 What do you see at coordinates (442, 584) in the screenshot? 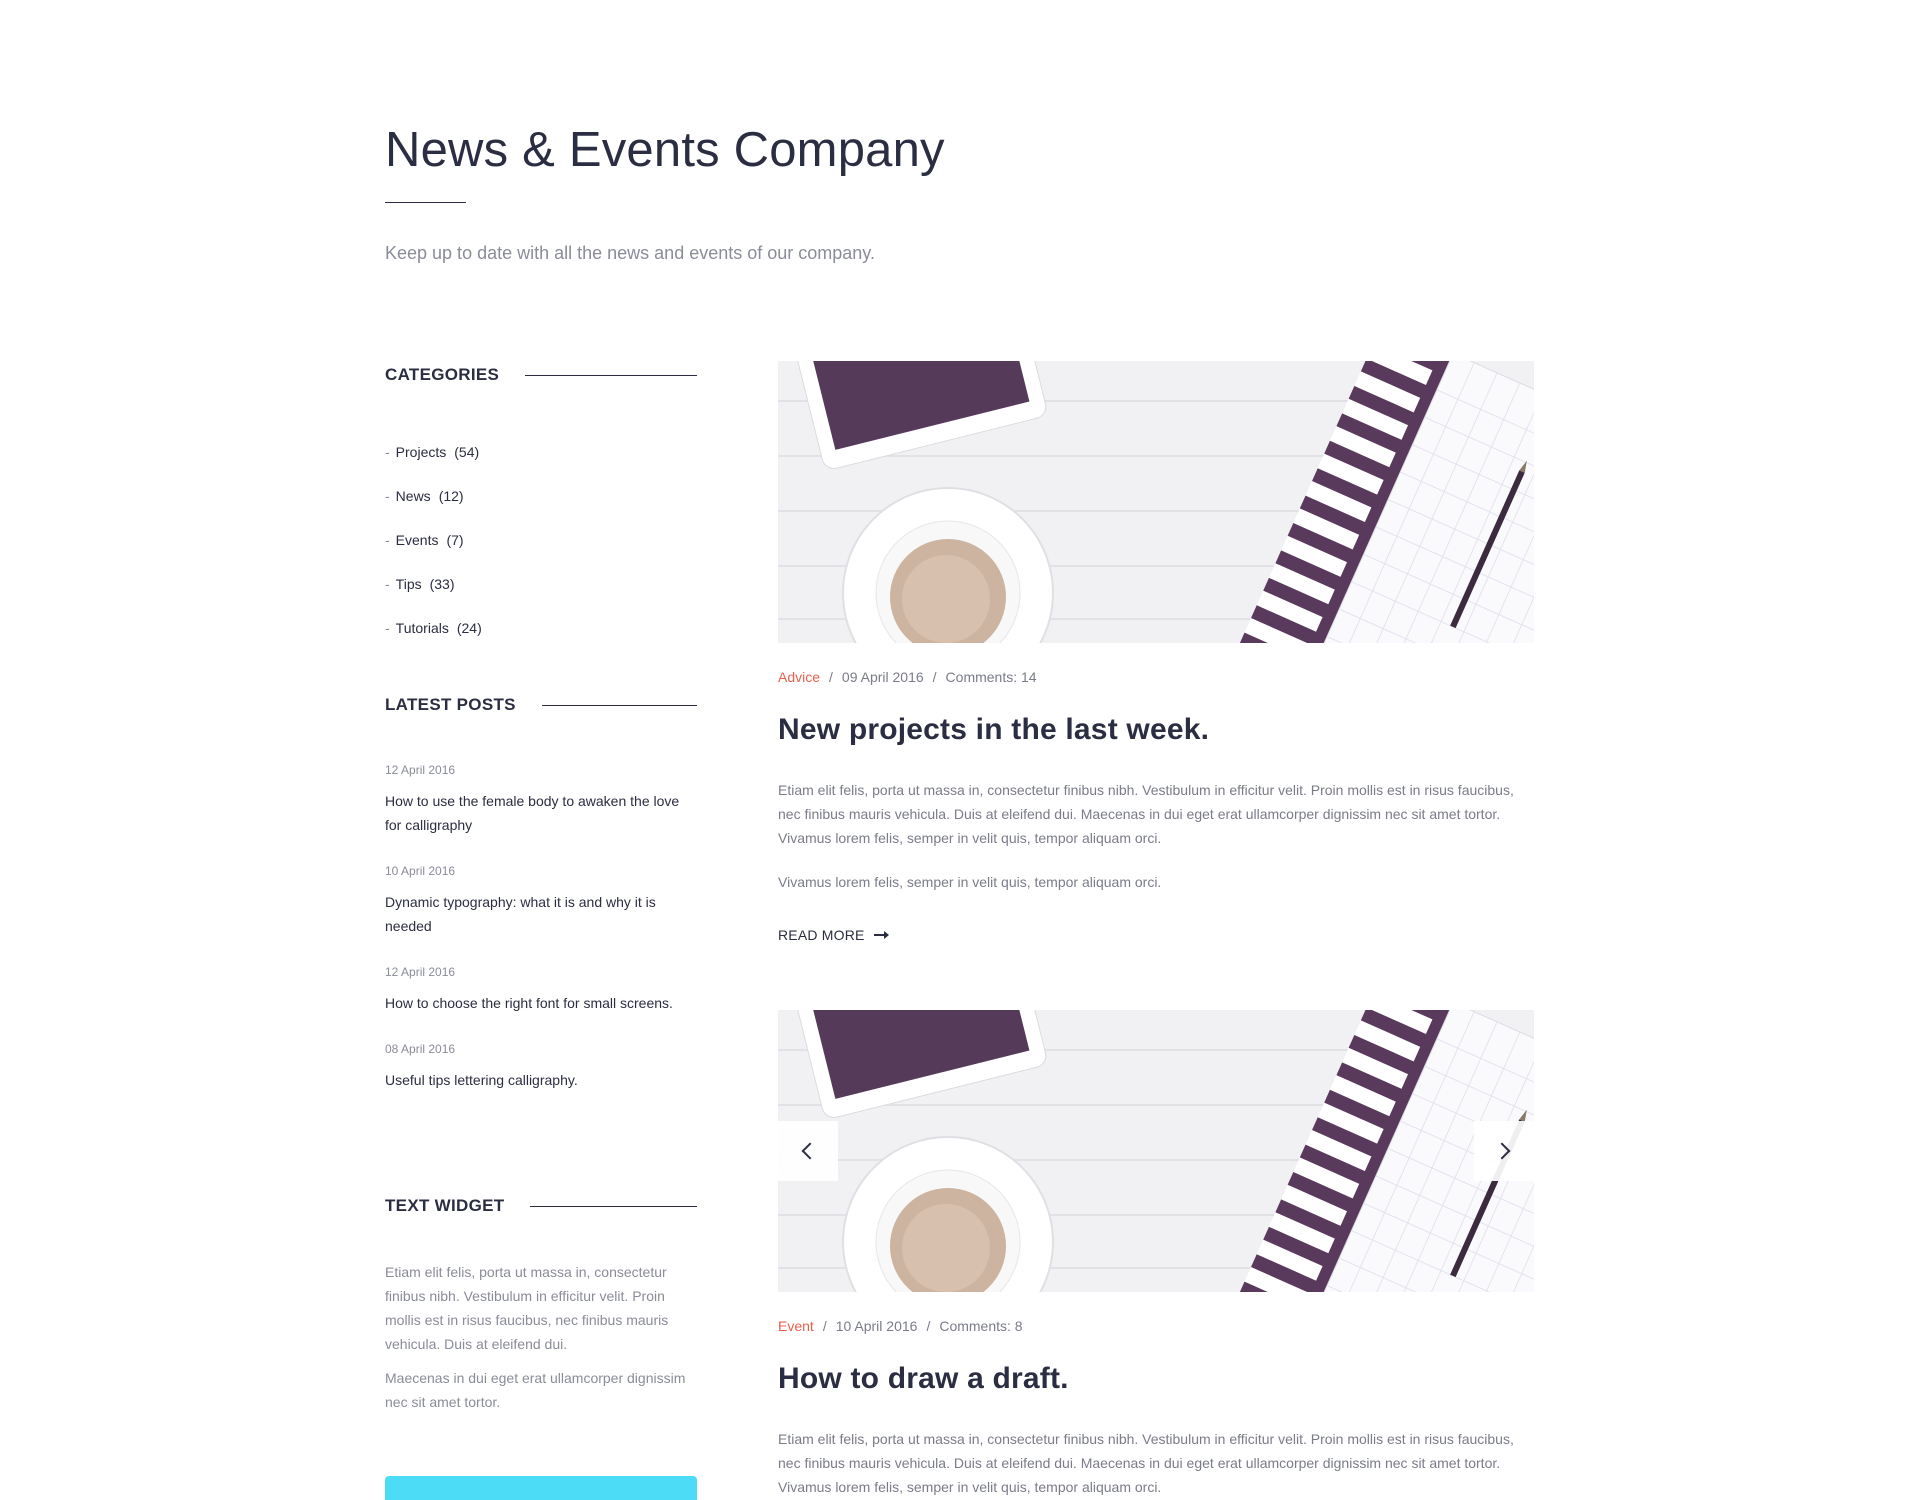
I see `category-count: (33)` at bounding box center [442, 584].